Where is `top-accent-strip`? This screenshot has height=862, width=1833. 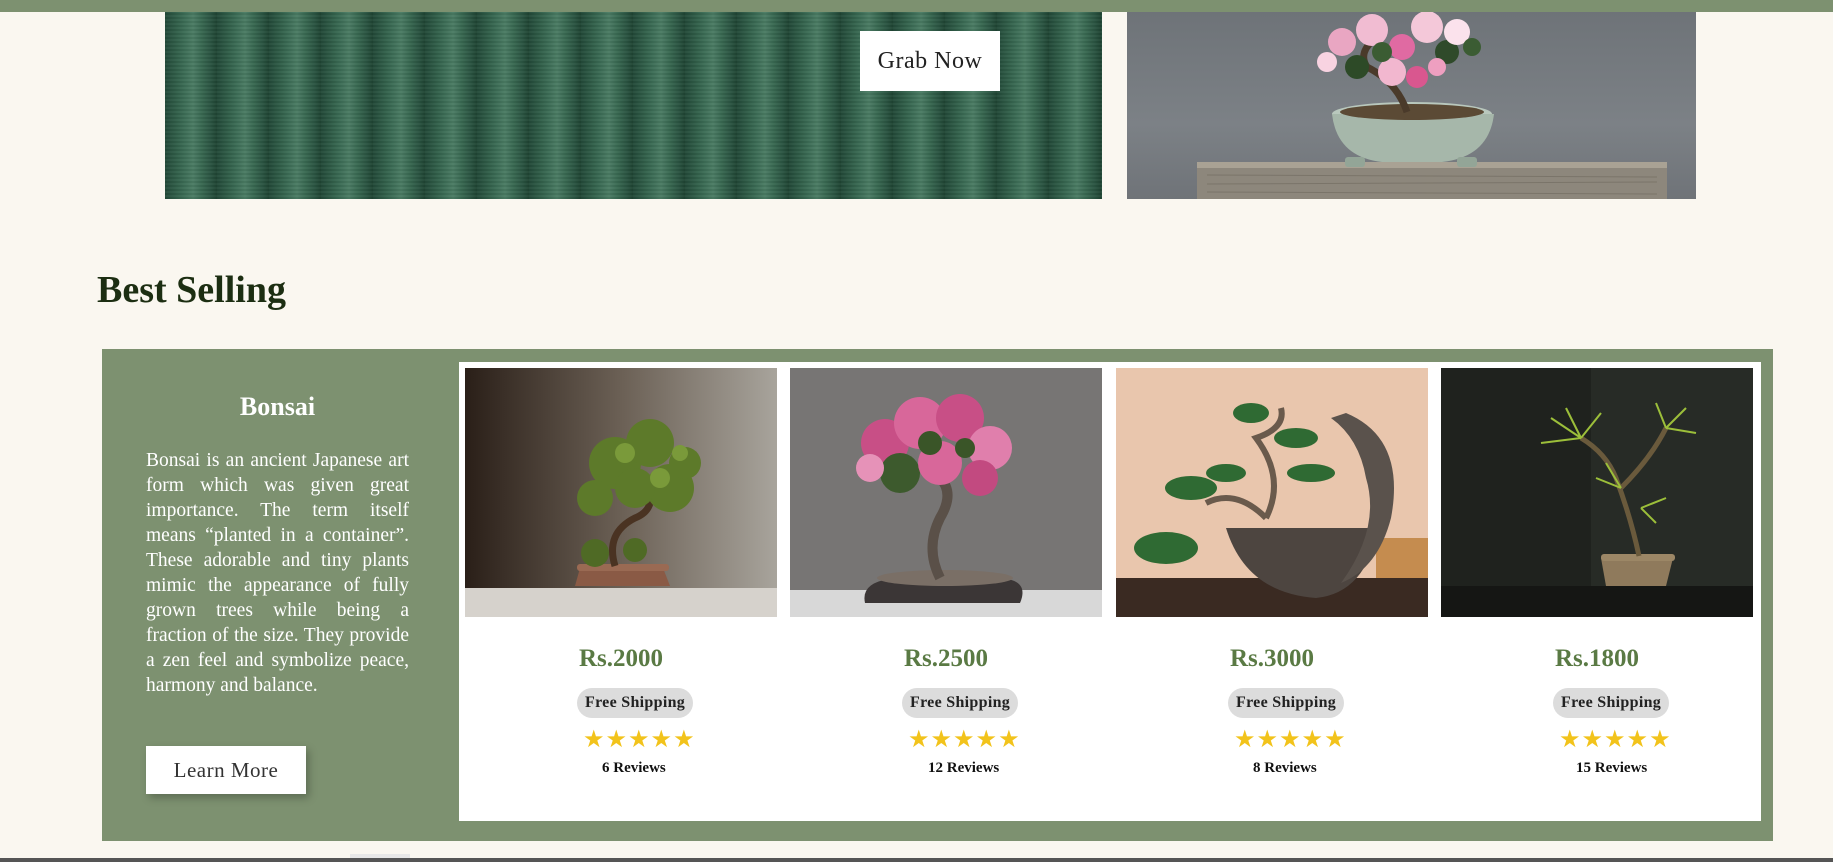
top-accent-strip is located at coordinates (916, 6).